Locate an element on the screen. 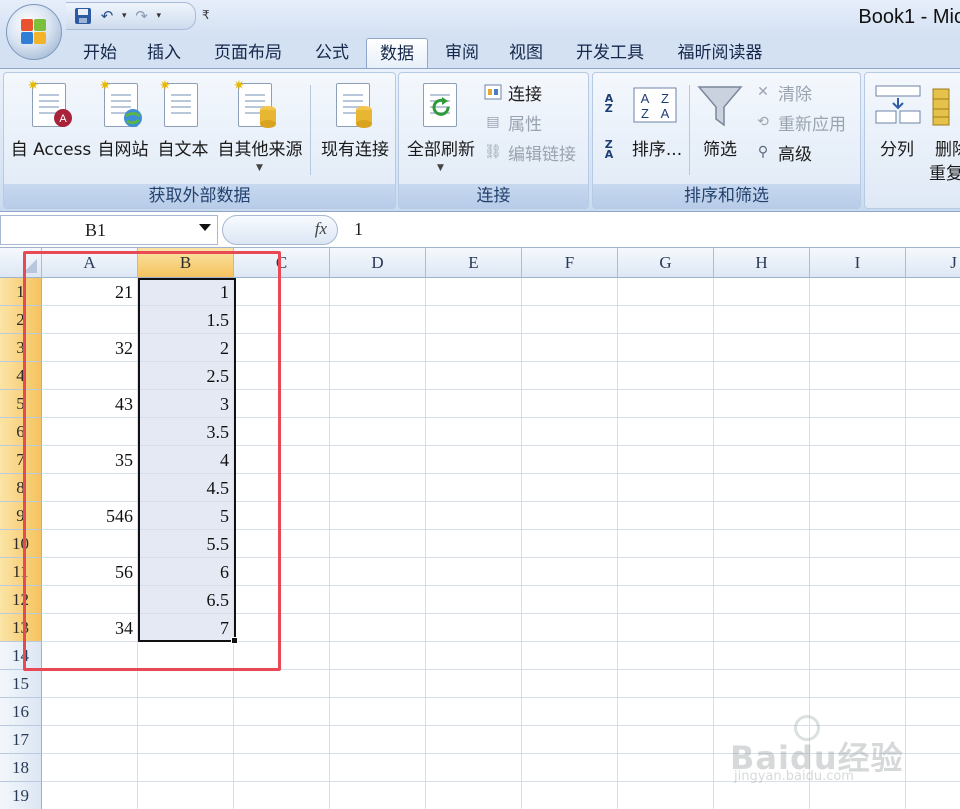 The image size is (960, 809). cell-d2 is located at coordinates (378, 320).